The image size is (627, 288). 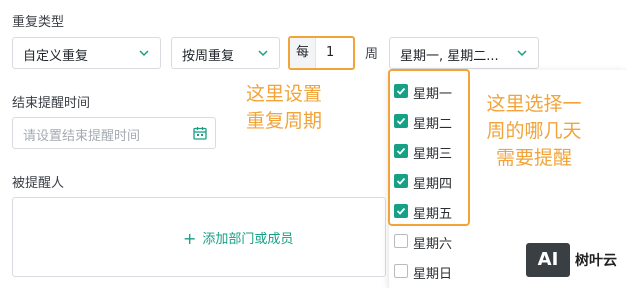 I want to click on watermark: AI 树叶云, so click(x=576, y=260).